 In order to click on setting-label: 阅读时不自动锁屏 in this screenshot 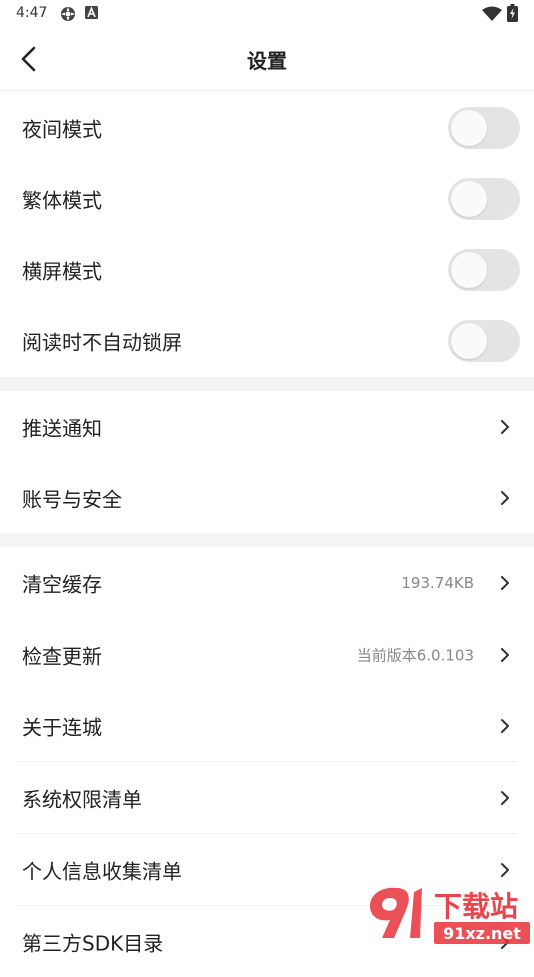, I will do `click(102, 342)`.